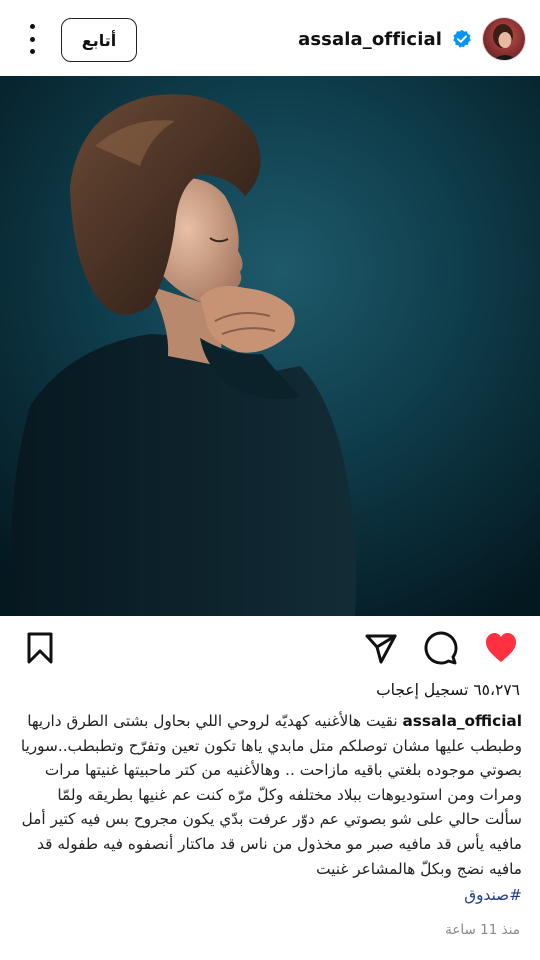 This screenshot has height=960, width=540. What do you see at coordinates (462, 38) in the screenshot?
I see `verified-badge-icon` at bounding box center [462, 38].